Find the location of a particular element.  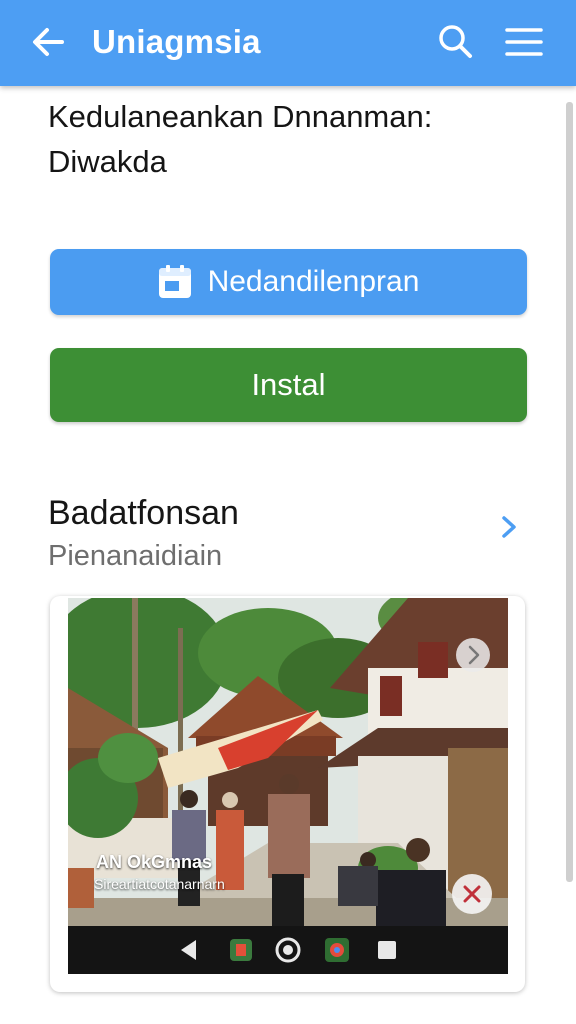

back-triangle-icon is located at coordinates (189, 950).